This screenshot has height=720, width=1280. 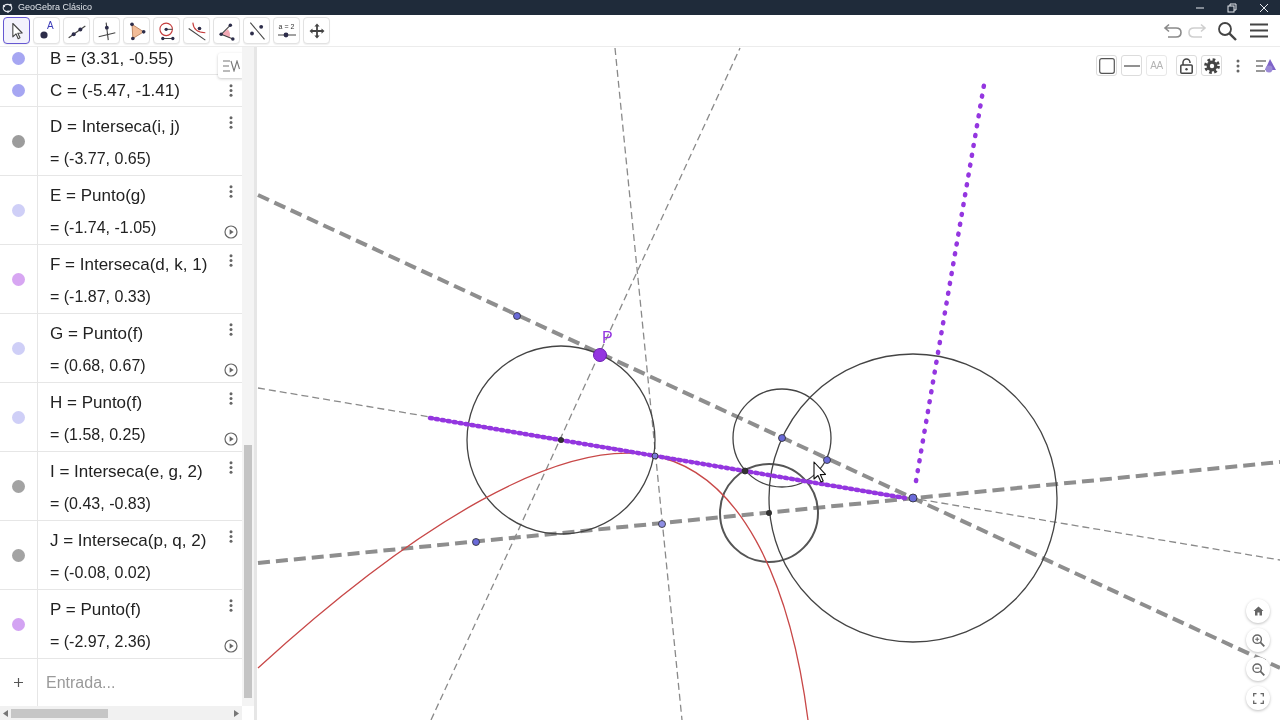 I want to click on value-text: = (-1.87, 0.33), so click(x=101, y=297).